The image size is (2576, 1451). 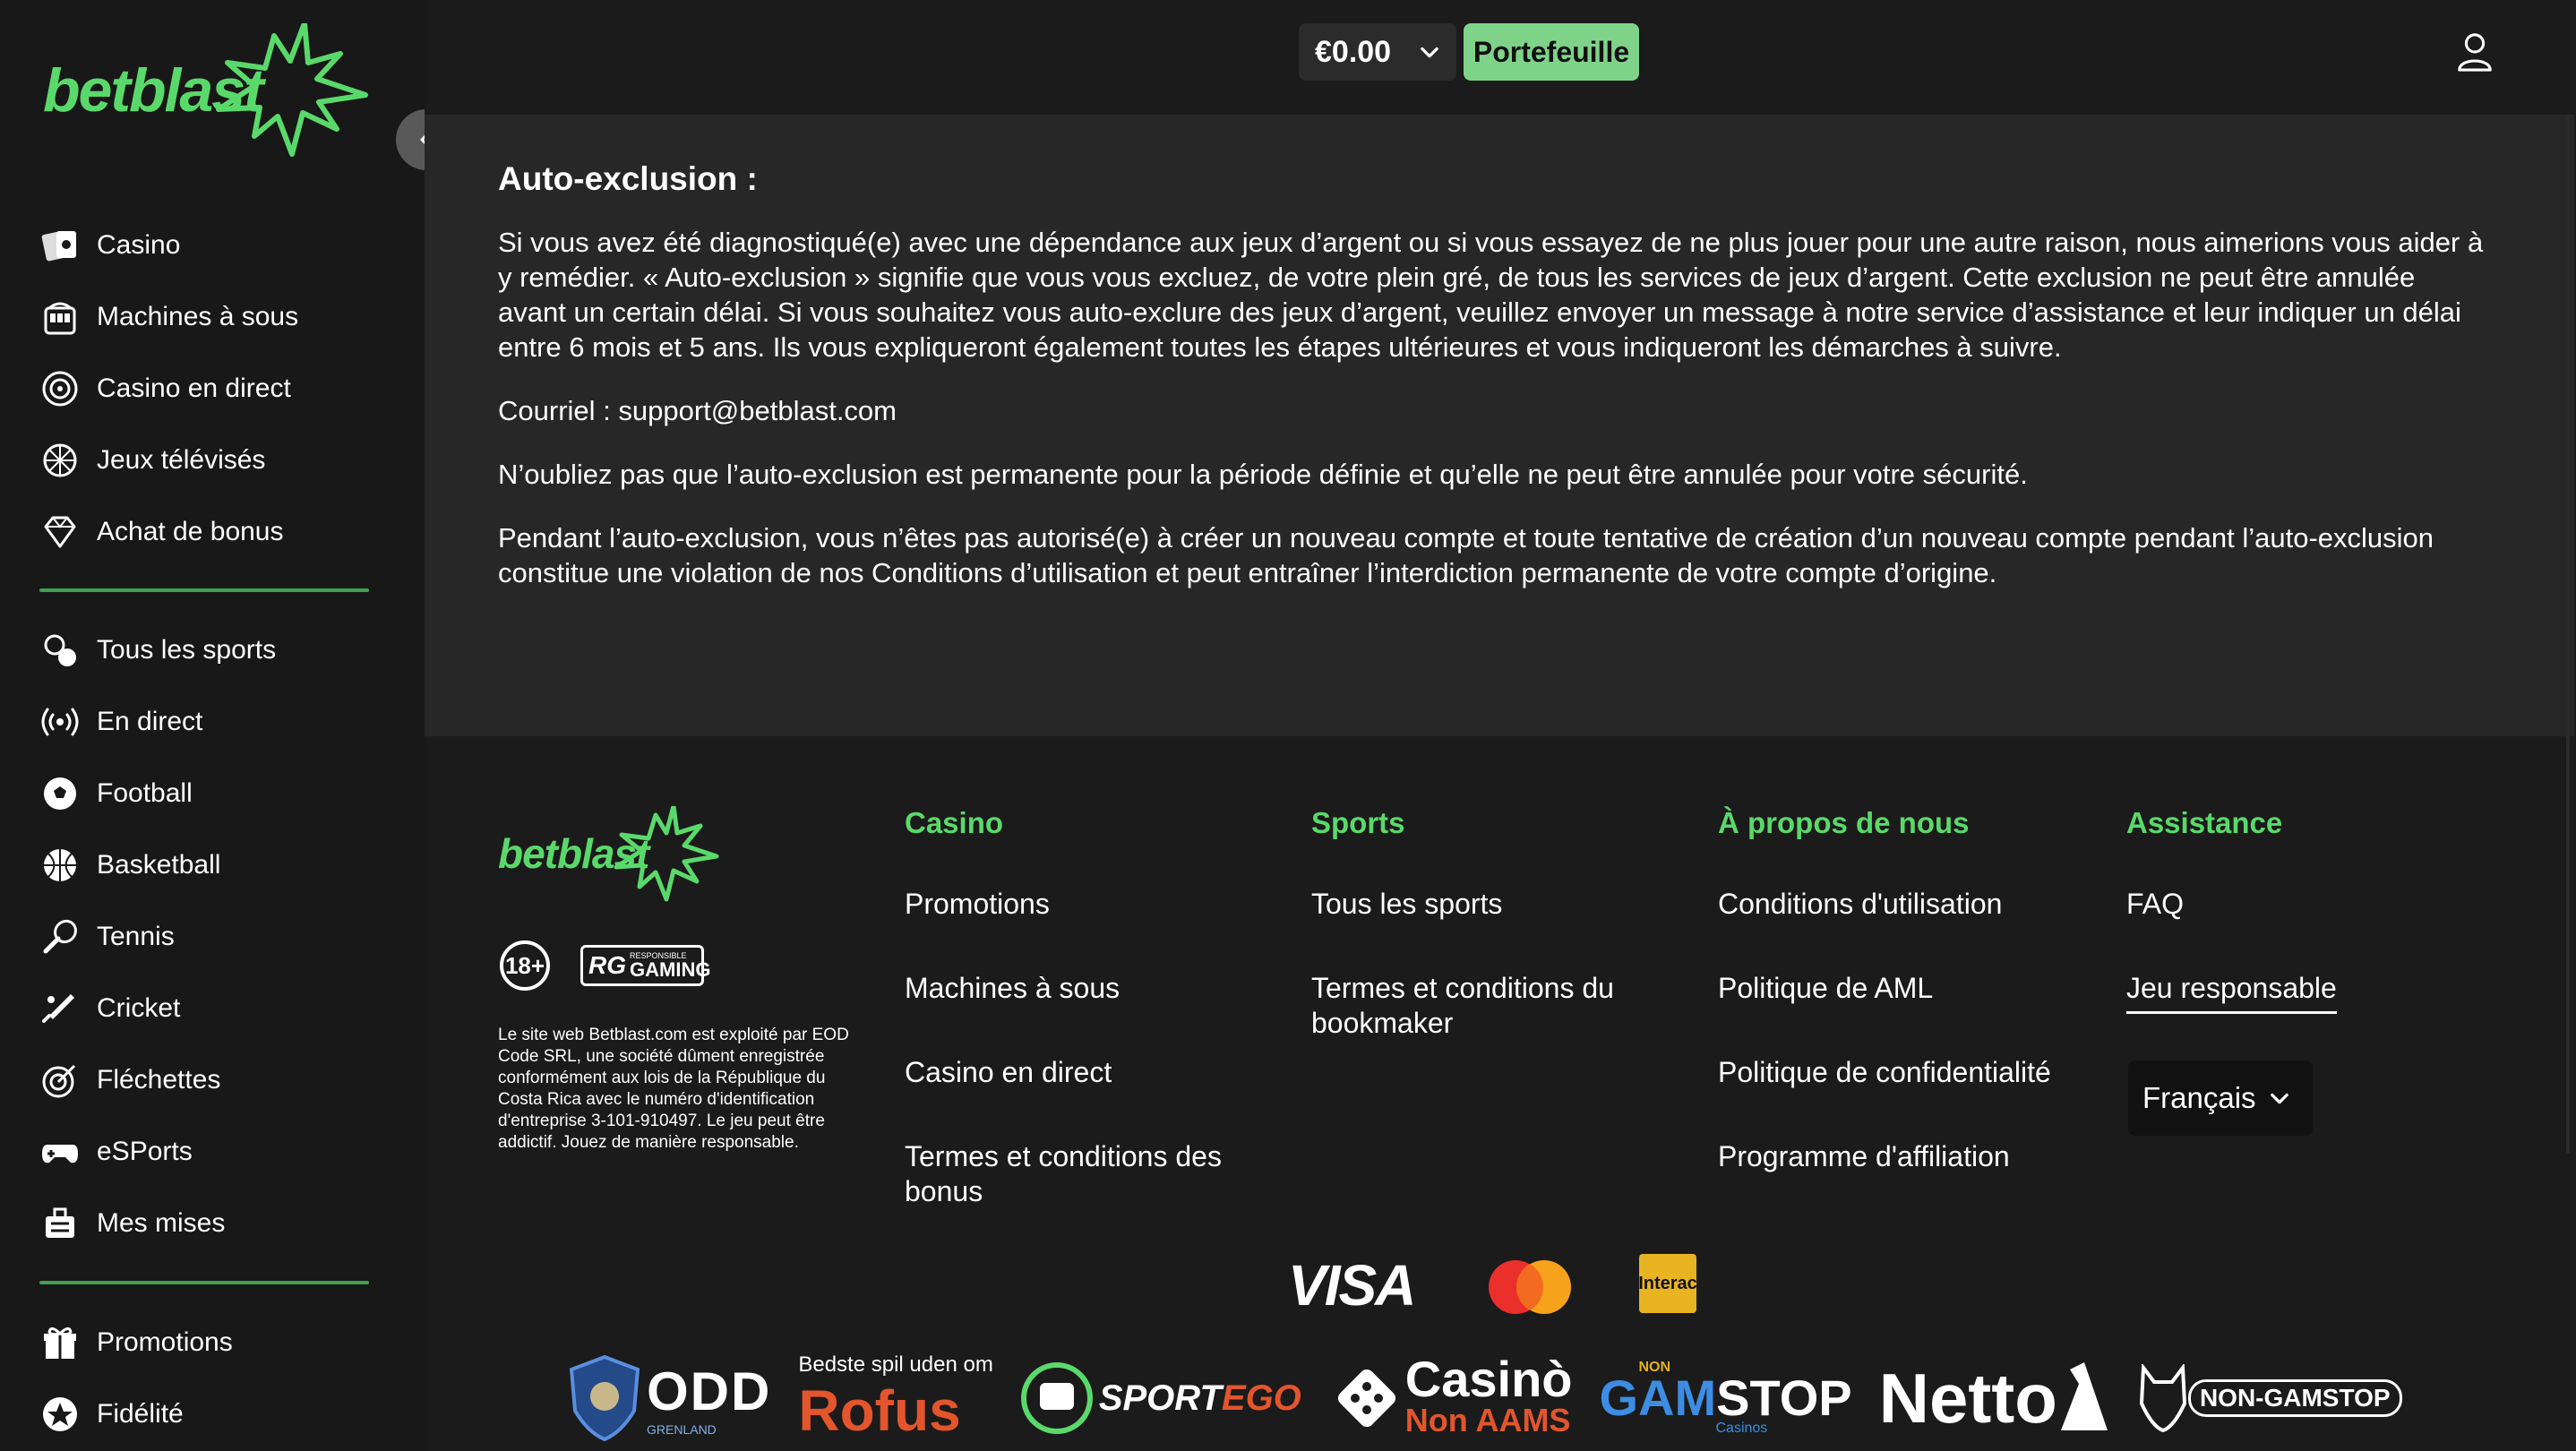 I want to click on netto-figure-icon, so click(x=2084, y=1396).